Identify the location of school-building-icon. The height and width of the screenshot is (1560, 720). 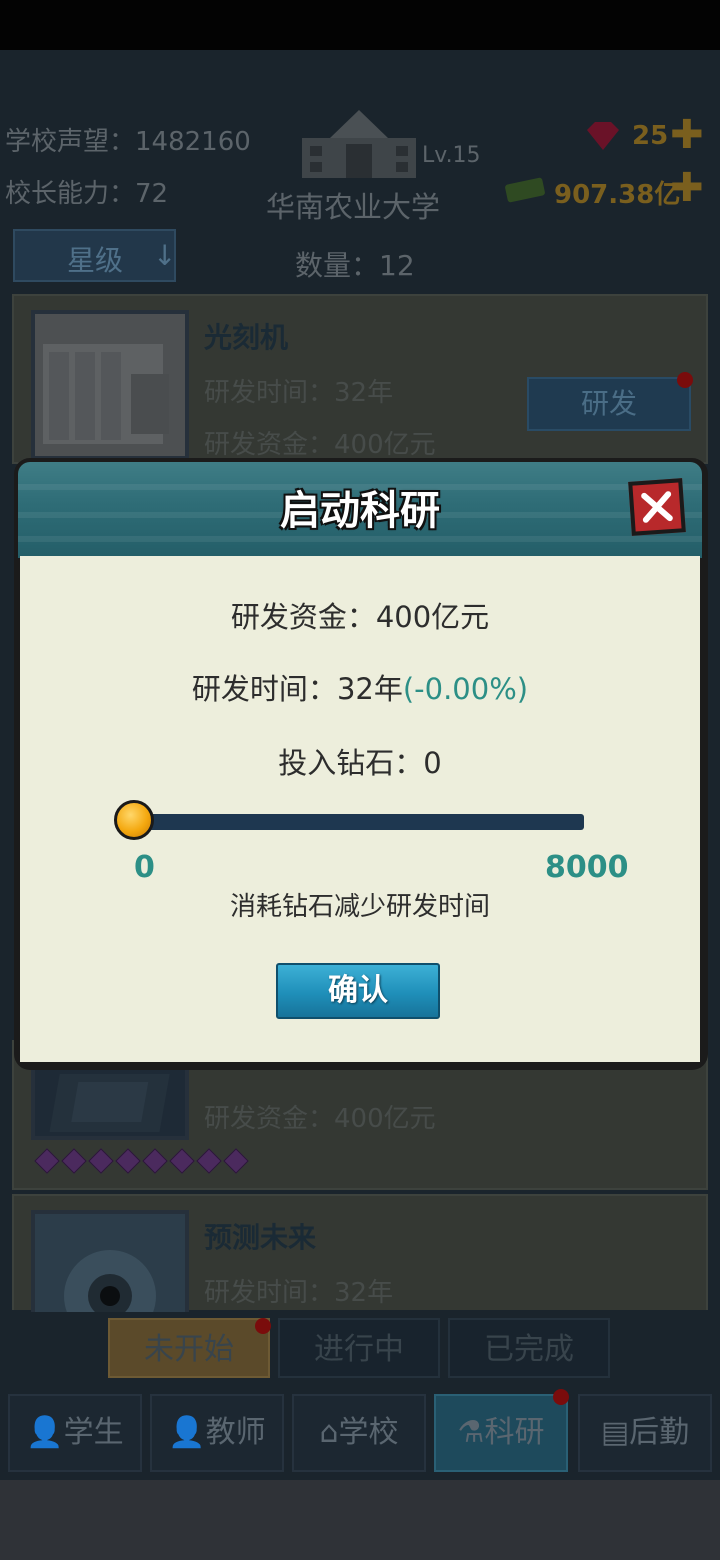
(359, 146).